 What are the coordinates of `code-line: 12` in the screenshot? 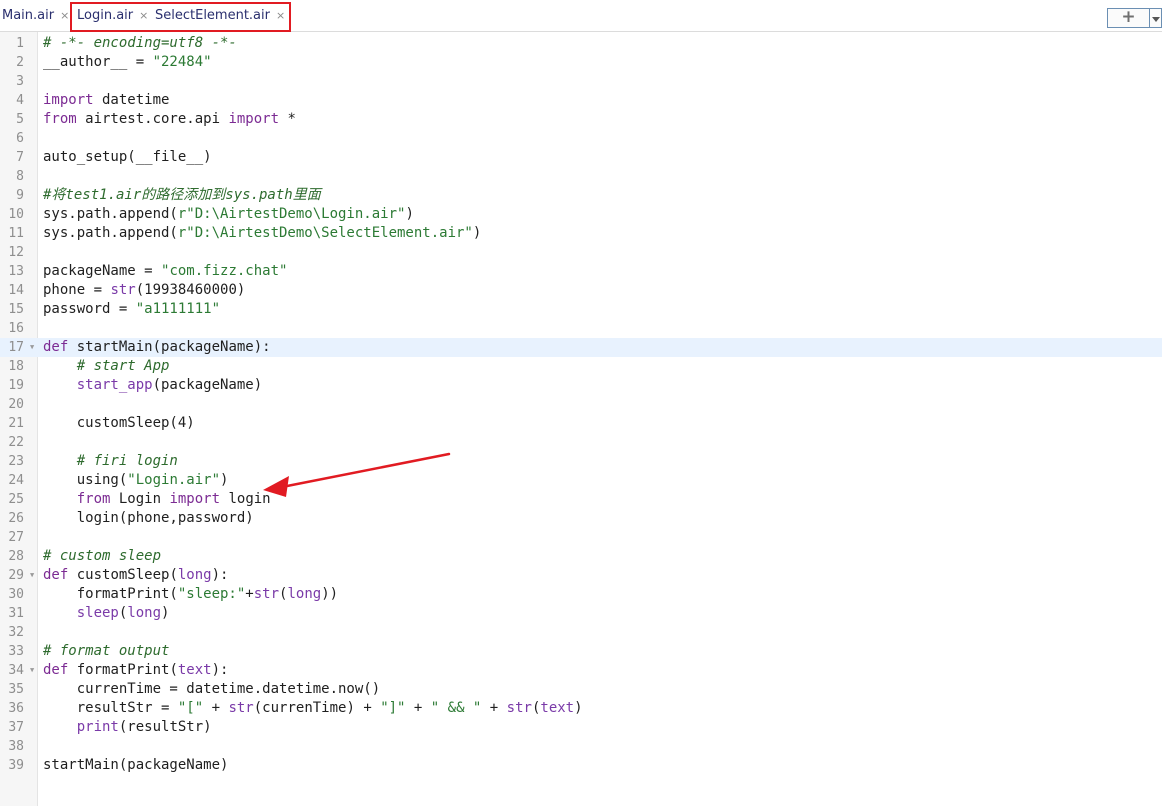 It's located at (581, 252).